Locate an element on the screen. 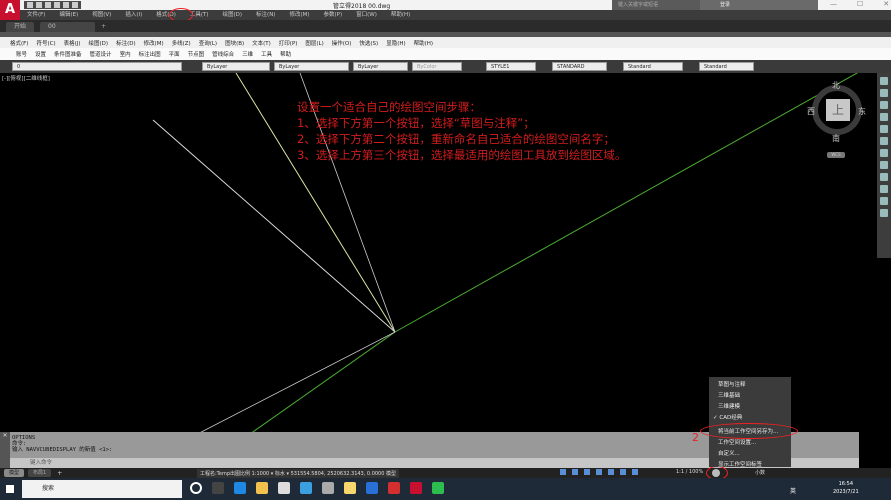 The width and height of the screenshot is (891, 500). menu-help: 帮助(H) is located at coordinates (400, 15).